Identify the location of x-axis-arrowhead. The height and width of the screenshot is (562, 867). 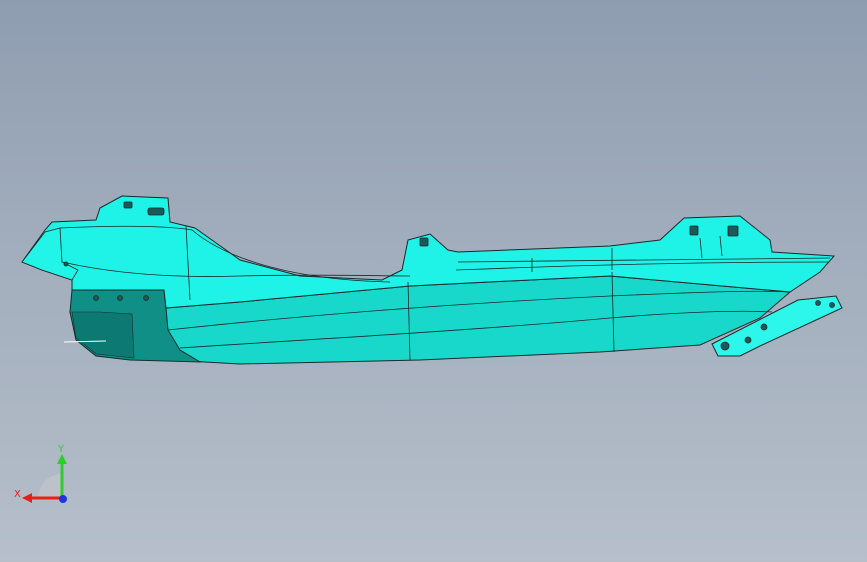
(27, 498).